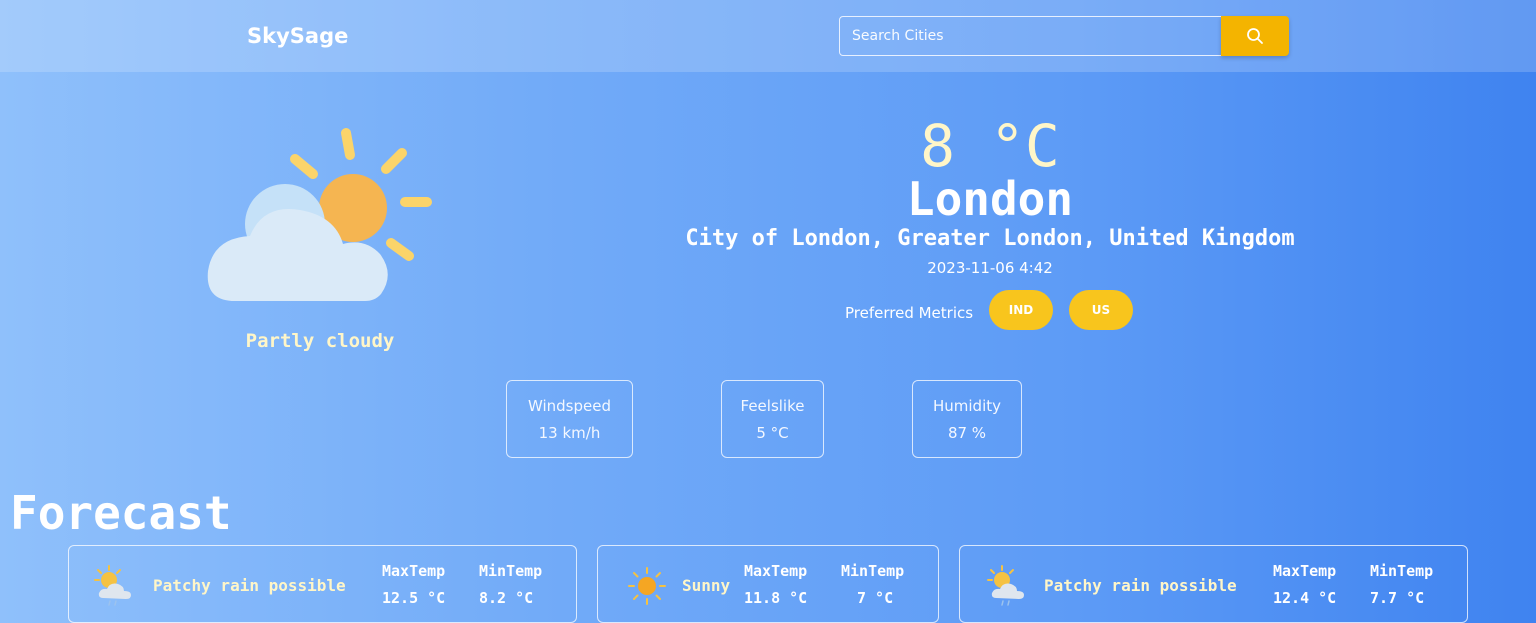  Describe the element at coordinates (706, 585) in the screenshot. I see `forecast-condition: Sunny` at that location.